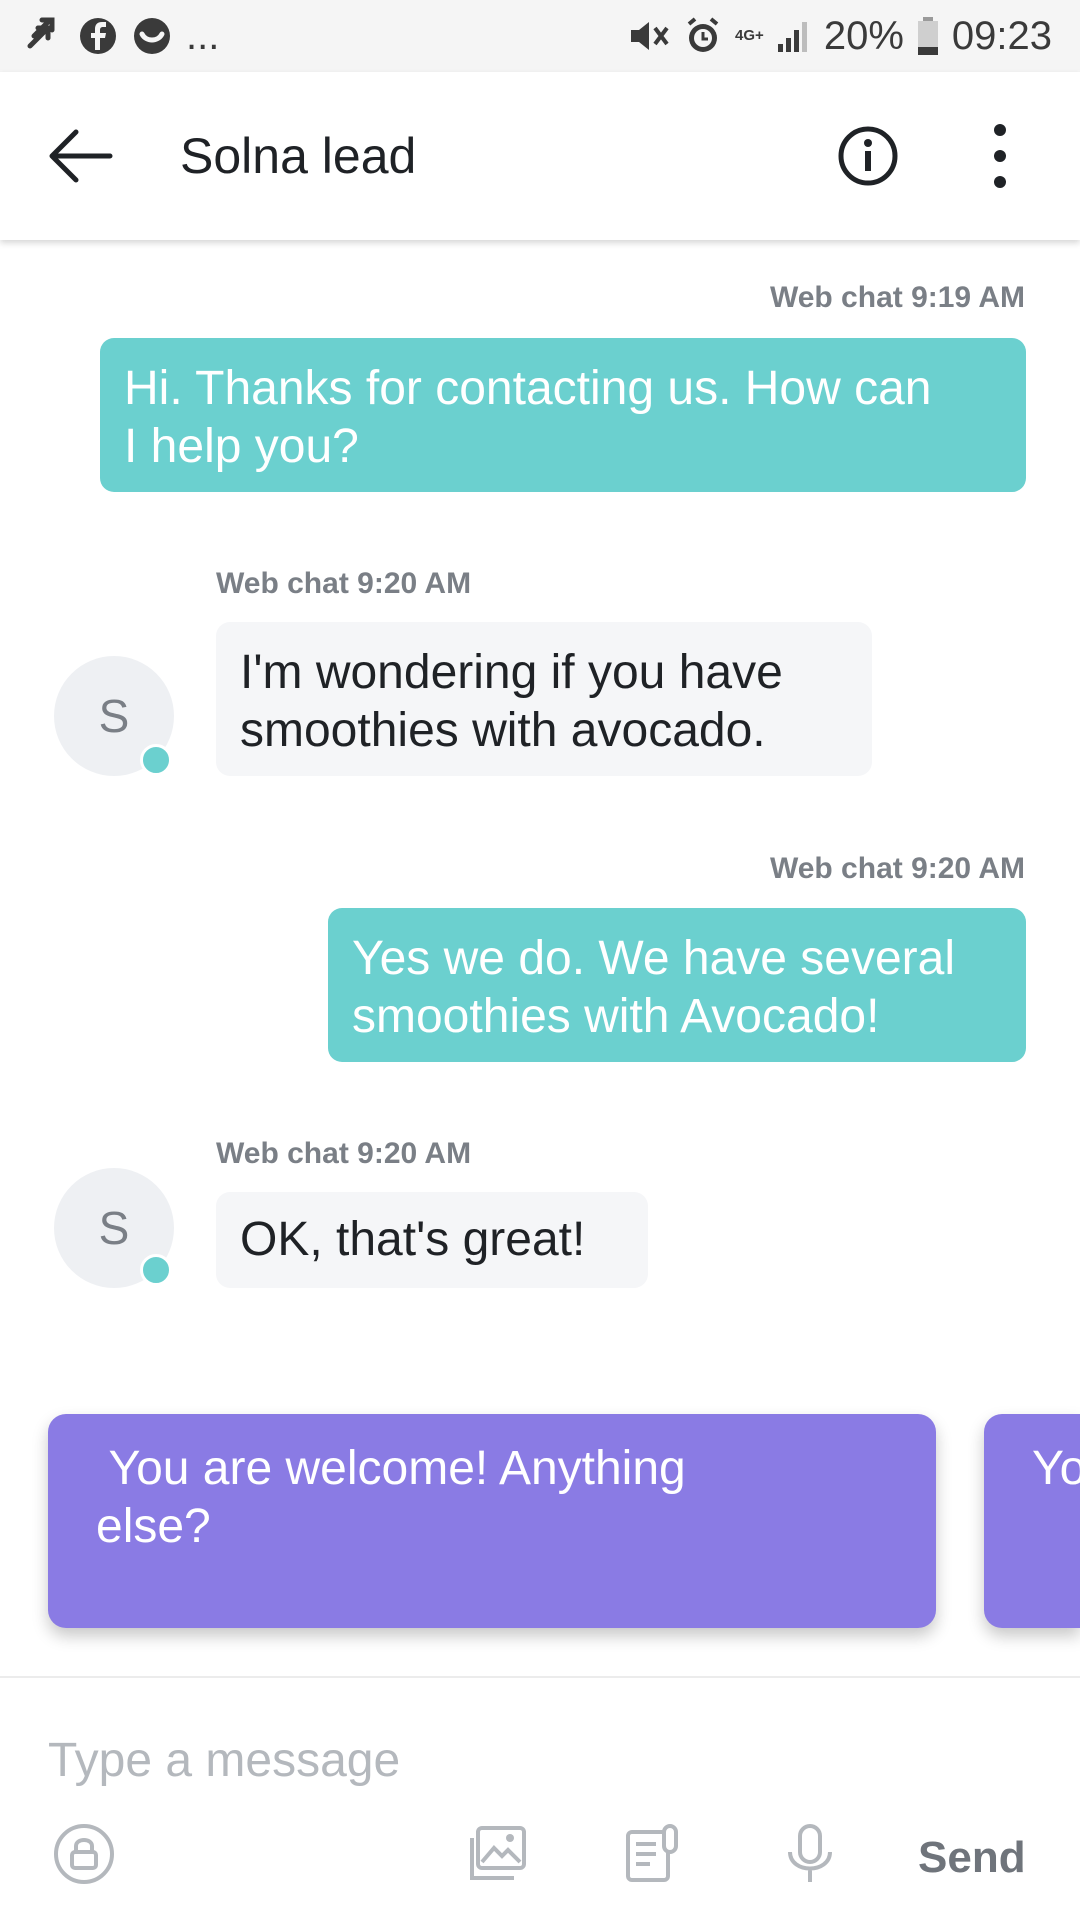  What do you see at coordinates (749, 35) in the screenshot?
I see `network-type: 4G+` at bounding box center [749, 35].